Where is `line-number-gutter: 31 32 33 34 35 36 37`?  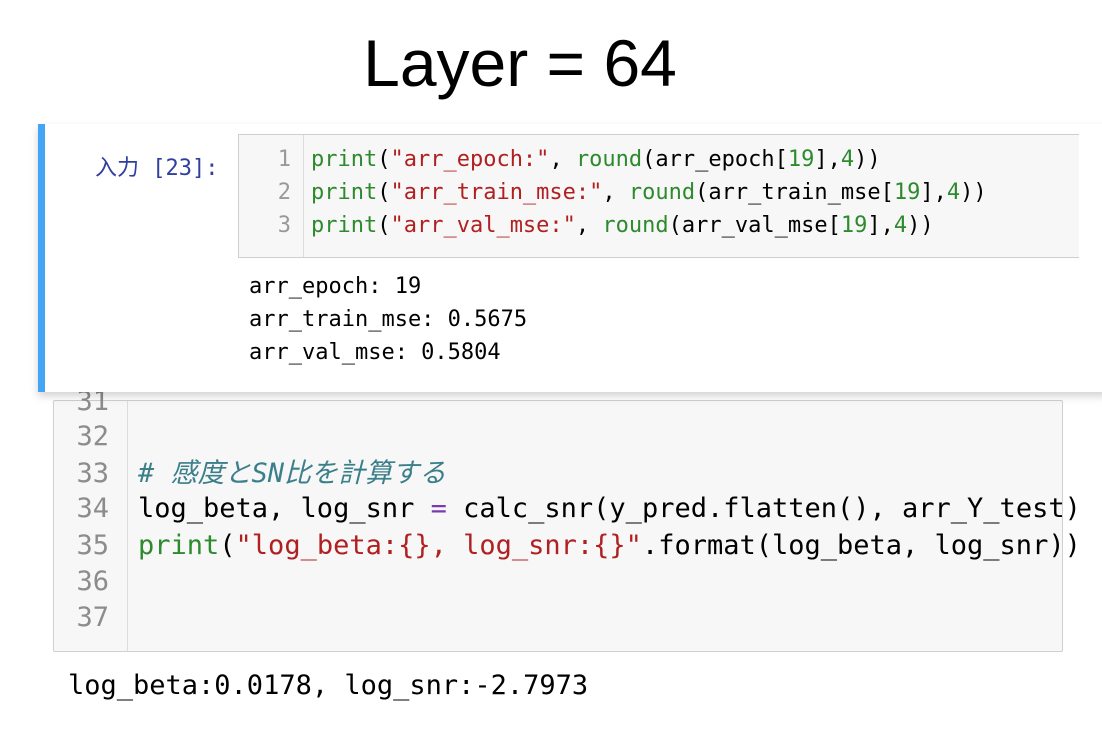 line-number-gutter: 31 32 33 34 35 36 37 is located at coordinates (91, 518).